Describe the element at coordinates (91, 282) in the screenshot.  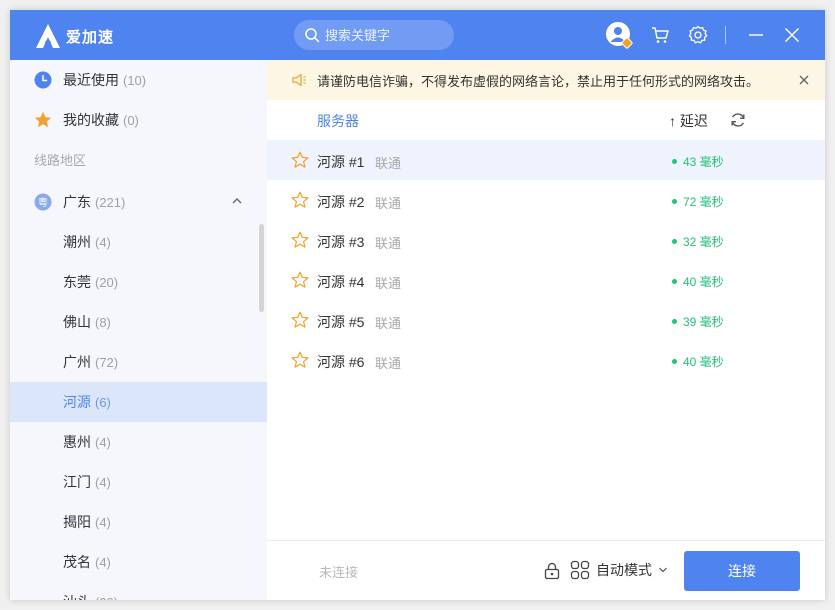
I see `sidebar-item-label: 东莞 (20)` at that location.